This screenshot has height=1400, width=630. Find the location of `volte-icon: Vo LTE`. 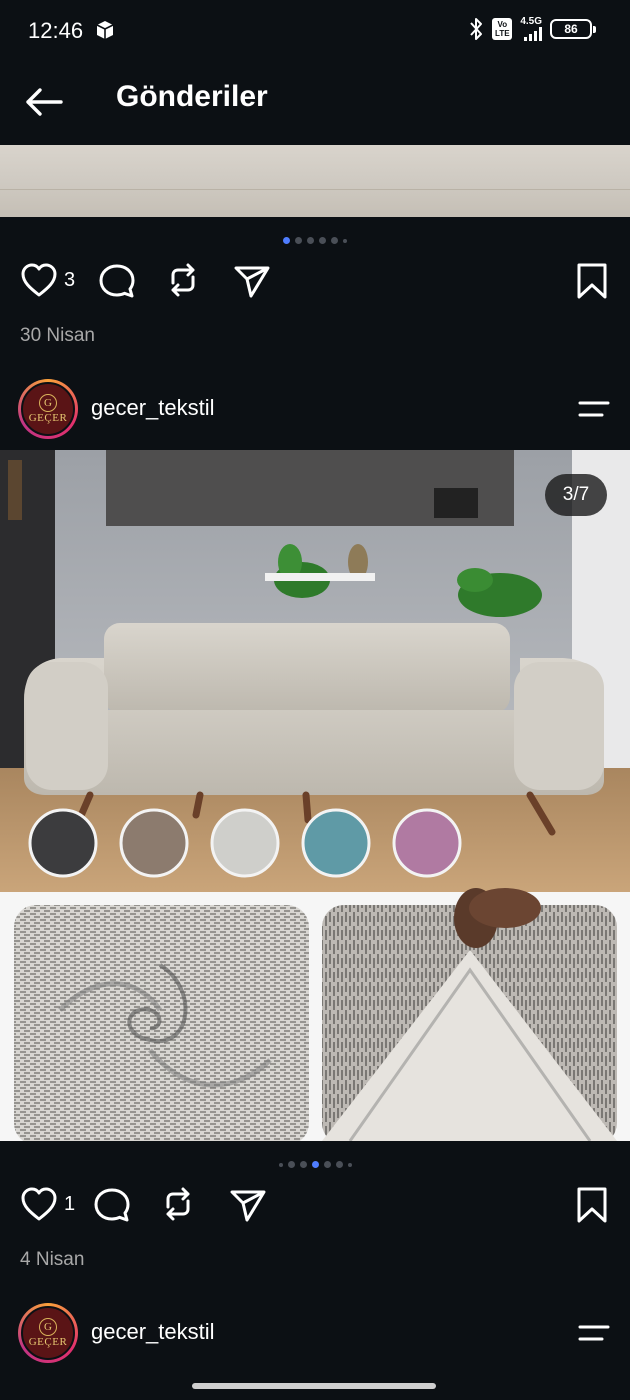

volte-icon: Vo LTE is located at coordinates (502, 29).